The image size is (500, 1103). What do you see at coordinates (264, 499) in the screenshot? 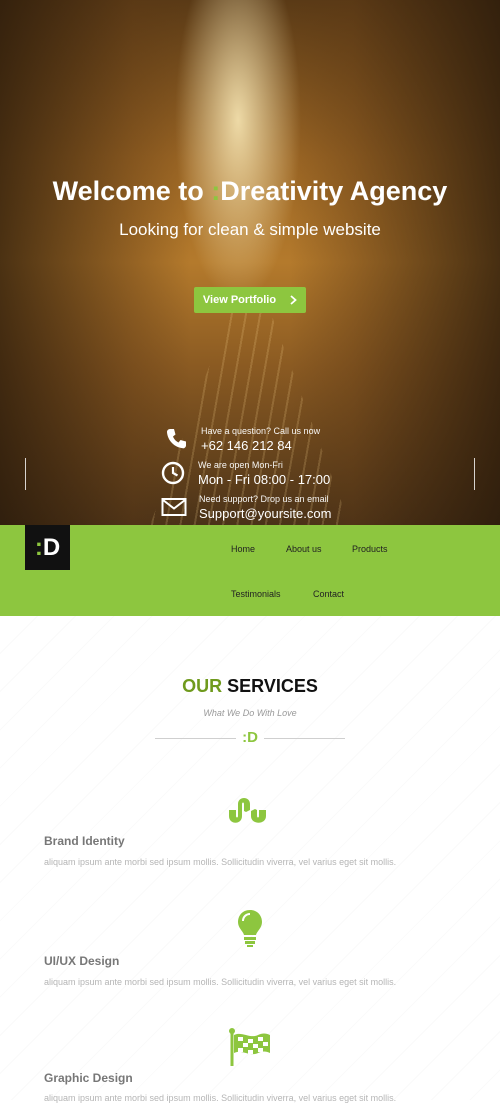
I see `contact-email-caption: Need support? Drop us an email` at bounding box center [264, 499].